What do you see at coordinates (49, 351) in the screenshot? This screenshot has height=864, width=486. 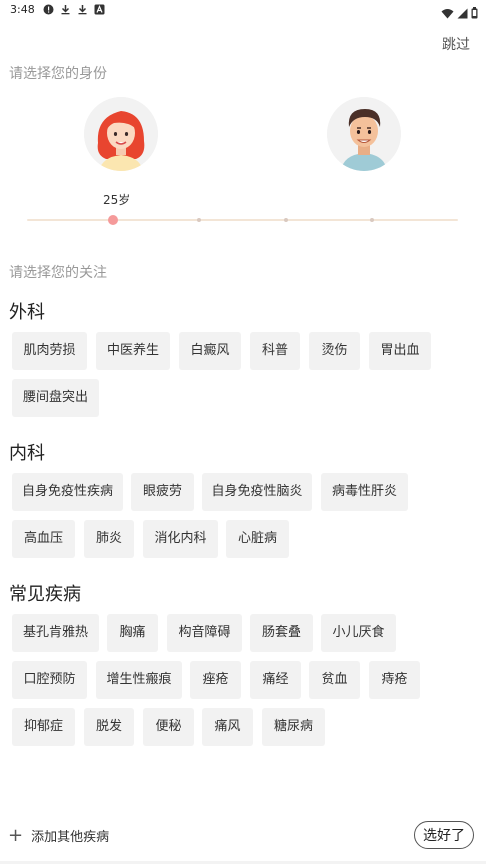 I see `tag-item: 肌肉劳损` at bounding box center [49, 351].